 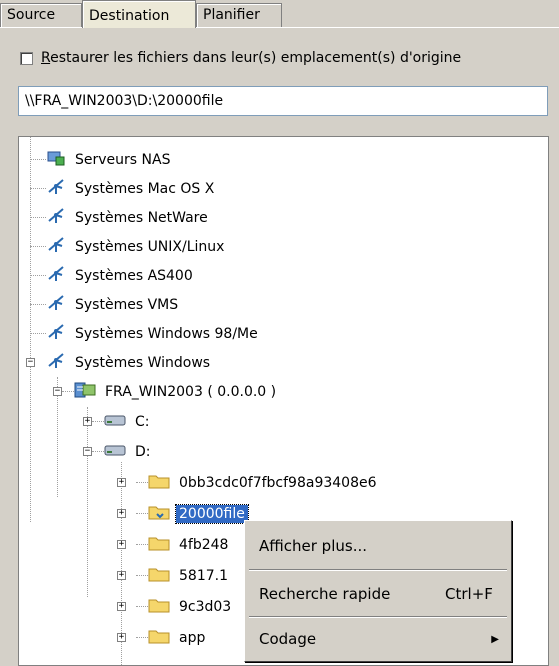 What do you see at coordinates (128, 217) in the screenshot?
I see `tree-node-netware: Systèmes NetWare` at bounding box center [128, 217].